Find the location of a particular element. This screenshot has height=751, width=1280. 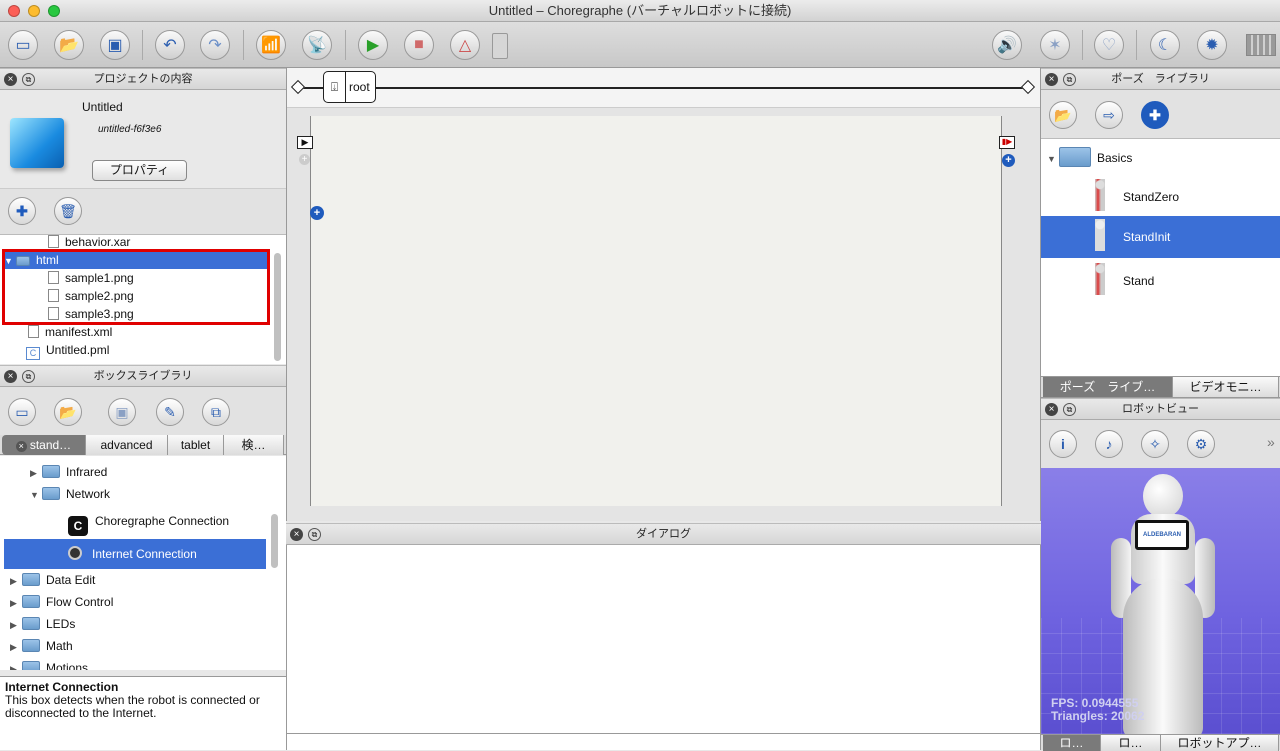

open-project-icon: 📂 is located at coordinates (69, 45).